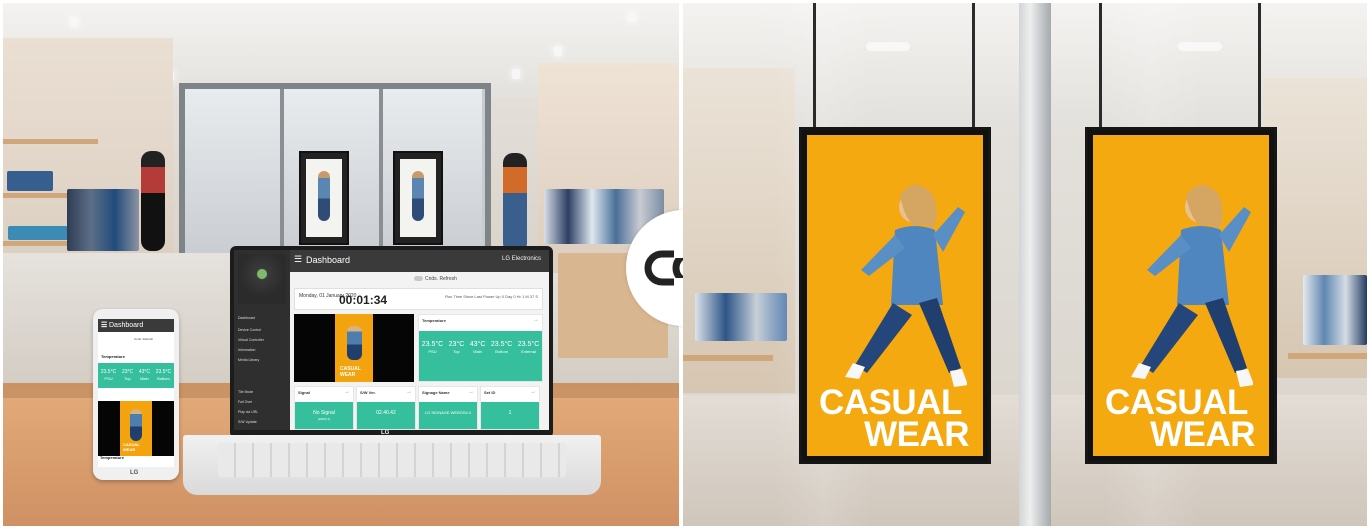  Describe the element at coordinates (245, 392) in the screenshot. I see `menu-item-tile-mode: Tile Mode` at that location.